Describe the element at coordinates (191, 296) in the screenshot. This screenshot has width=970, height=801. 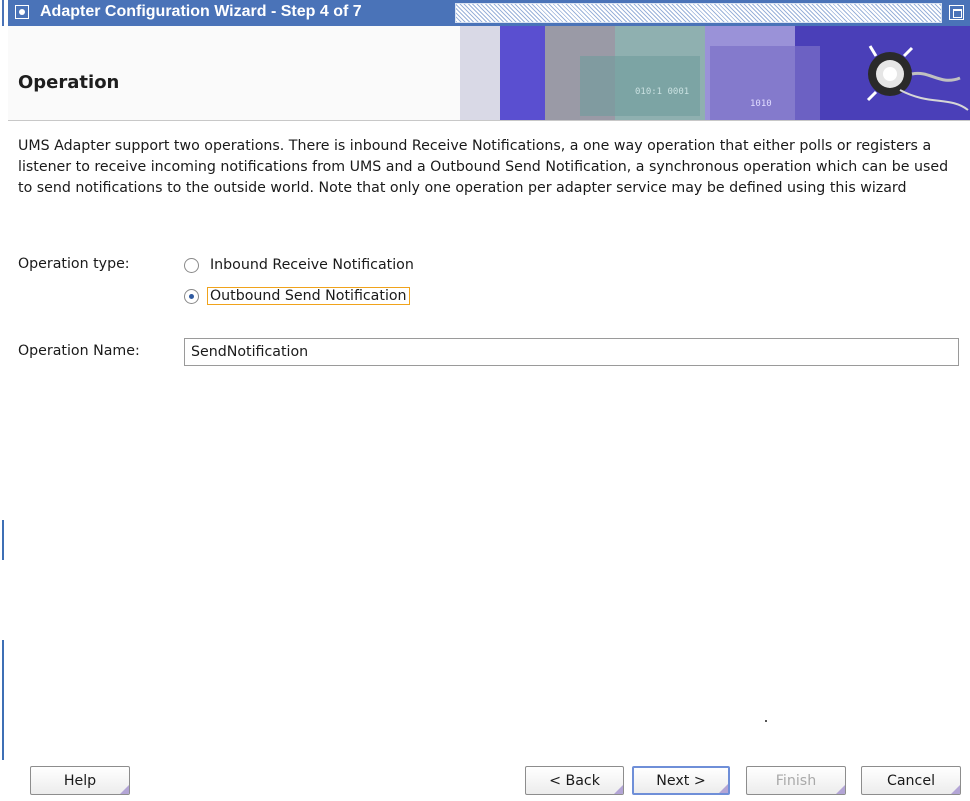
I see `radio-button-selected-icon` at that location.